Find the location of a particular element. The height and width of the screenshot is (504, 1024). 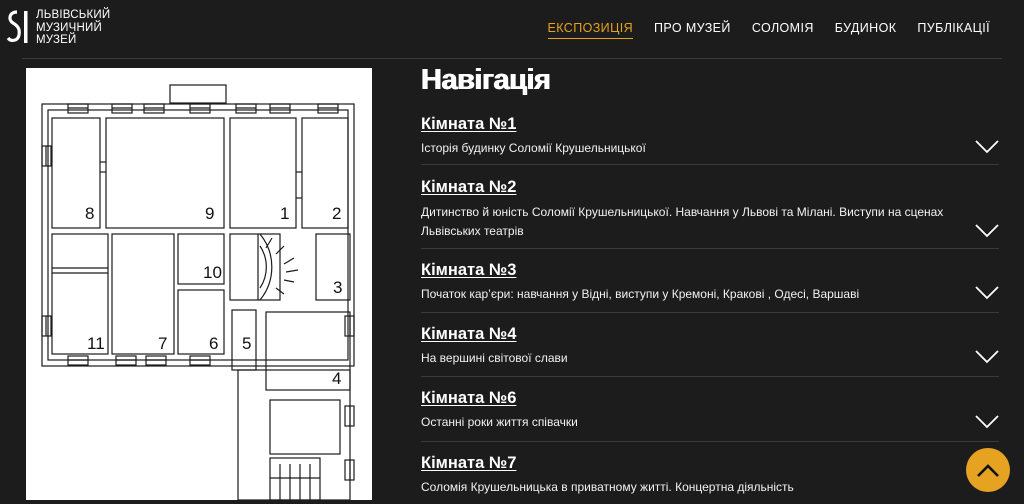

room-number-8: 8 is located at coordinates (89, 213).